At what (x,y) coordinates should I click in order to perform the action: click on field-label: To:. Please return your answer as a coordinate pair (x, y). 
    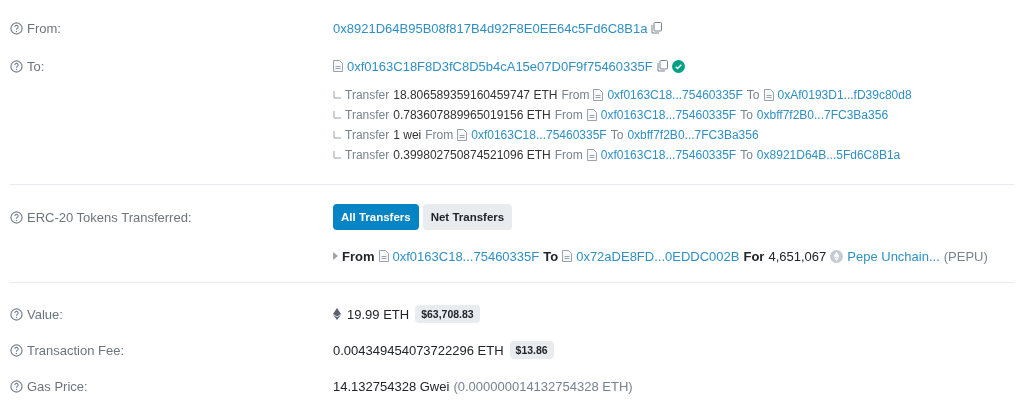
    Looking at the image, I should click on (36, 66).